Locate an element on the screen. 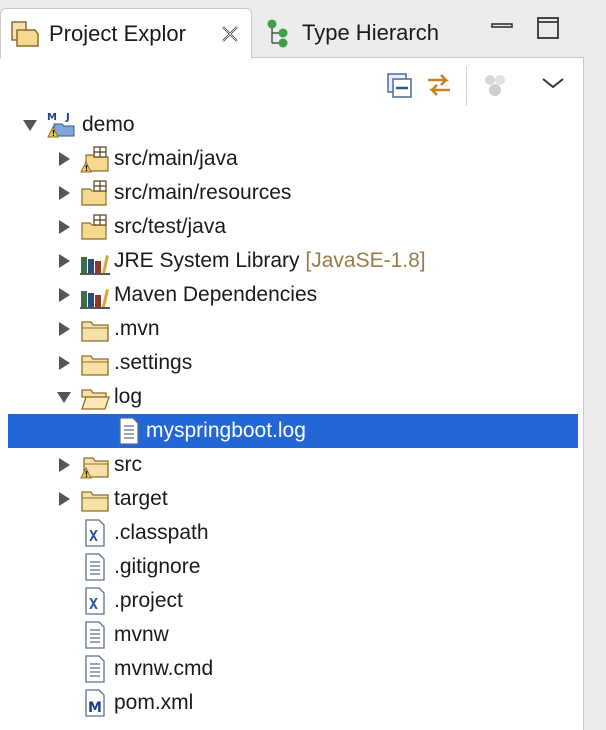 The image size is (606, 730). tree-item-label: myspringboot.log is located at coordinates (226, 430).